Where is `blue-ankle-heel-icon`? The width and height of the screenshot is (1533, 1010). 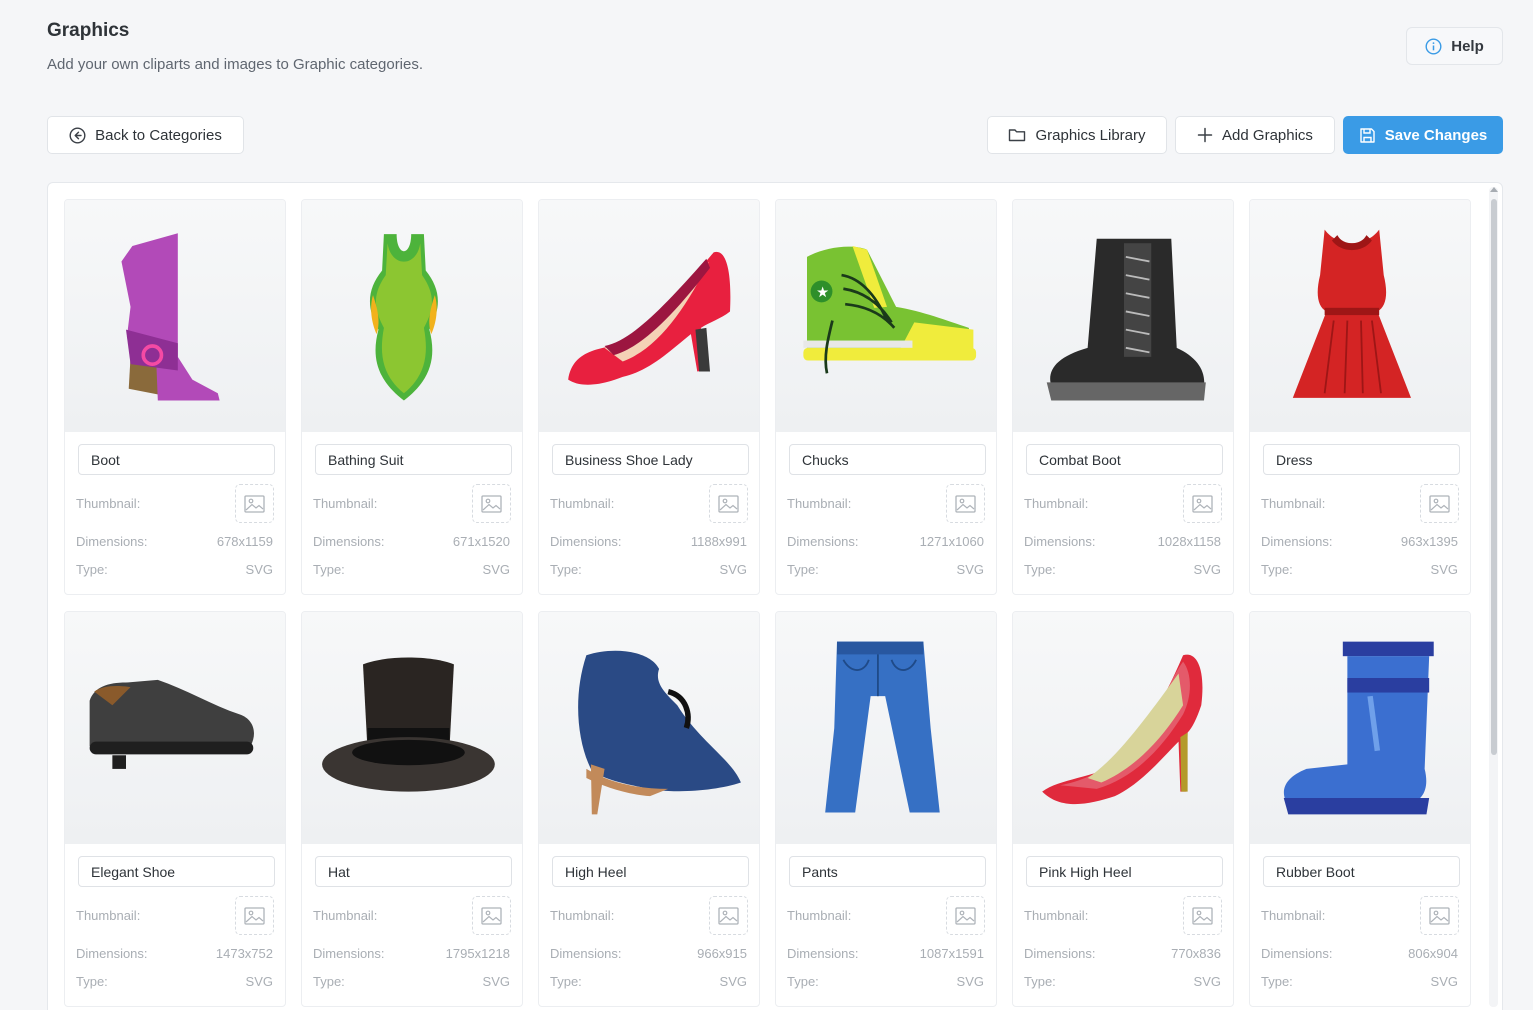 blue-ankle-heel-icon is located at coordinates (659, 732).